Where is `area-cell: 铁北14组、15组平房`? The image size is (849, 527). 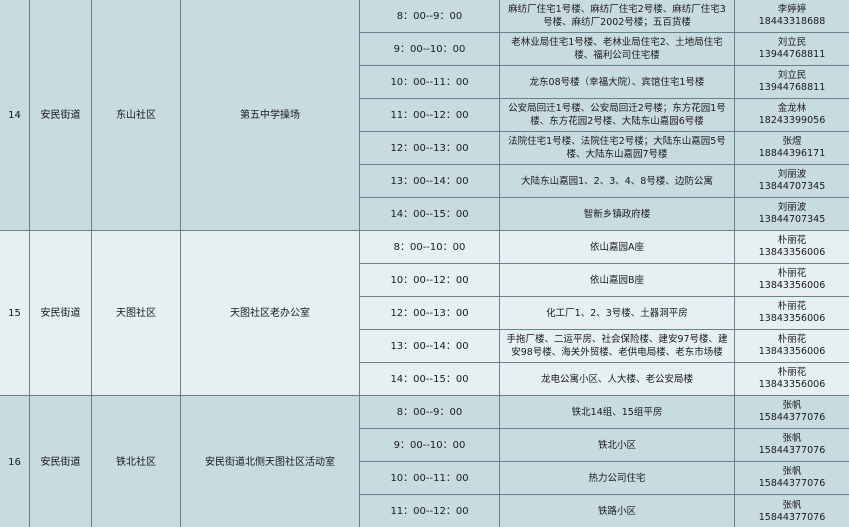 area-cell: 铁北14组、15组平房 is located at coordinates (617, 412).